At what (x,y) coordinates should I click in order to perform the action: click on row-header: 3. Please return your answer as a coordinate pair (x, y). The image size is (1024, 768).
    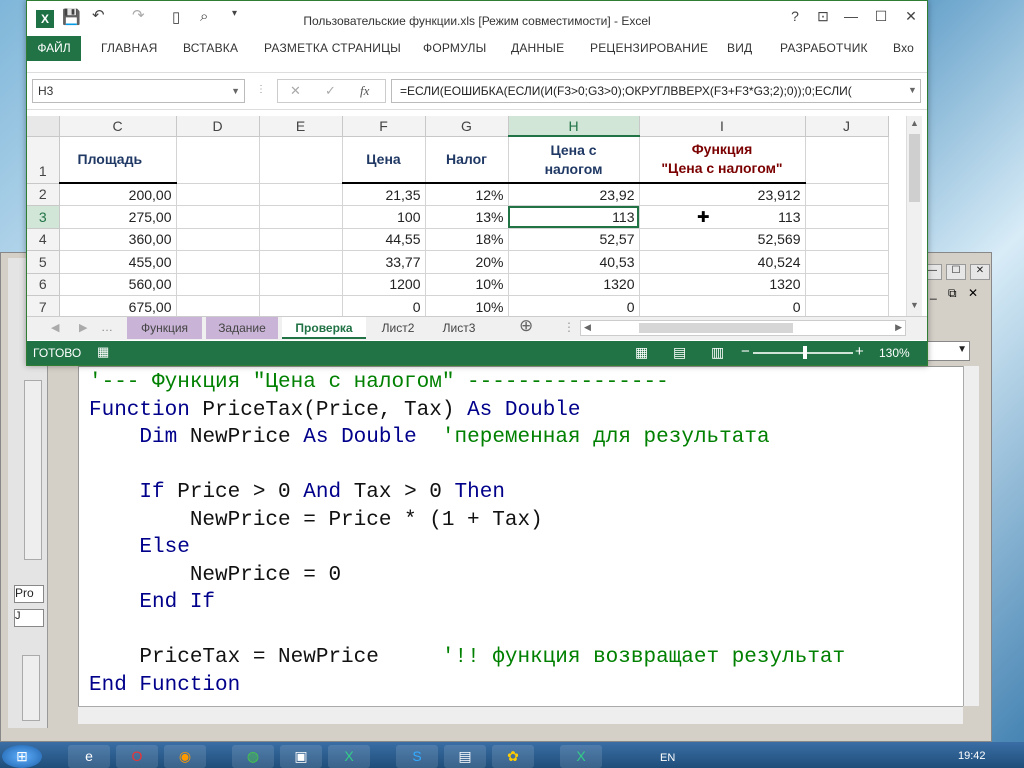
    Looking at the image, I should click on (43, 217).